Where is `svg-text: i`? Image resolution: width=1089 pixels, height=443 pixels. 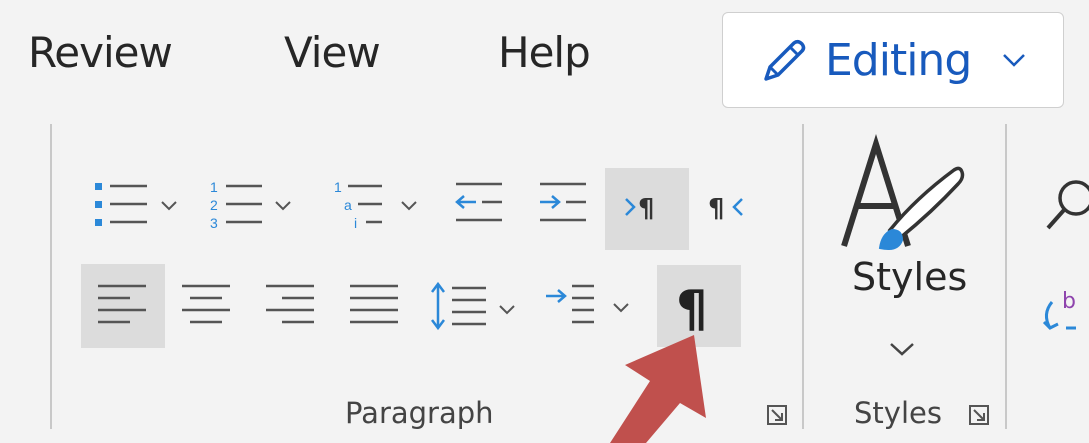
svg-text: i is located at coordinates (355, 223).